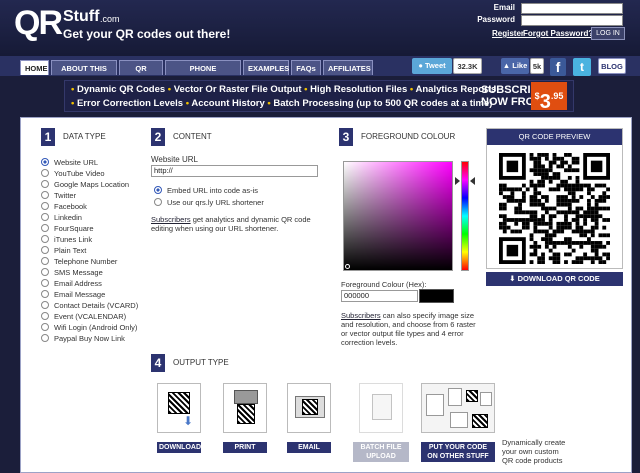 This screenshot has width=640, height=473. Describe the element at coordinates (457, 181) in the screenshot. I see `hue-handle-left-icon` at that location.